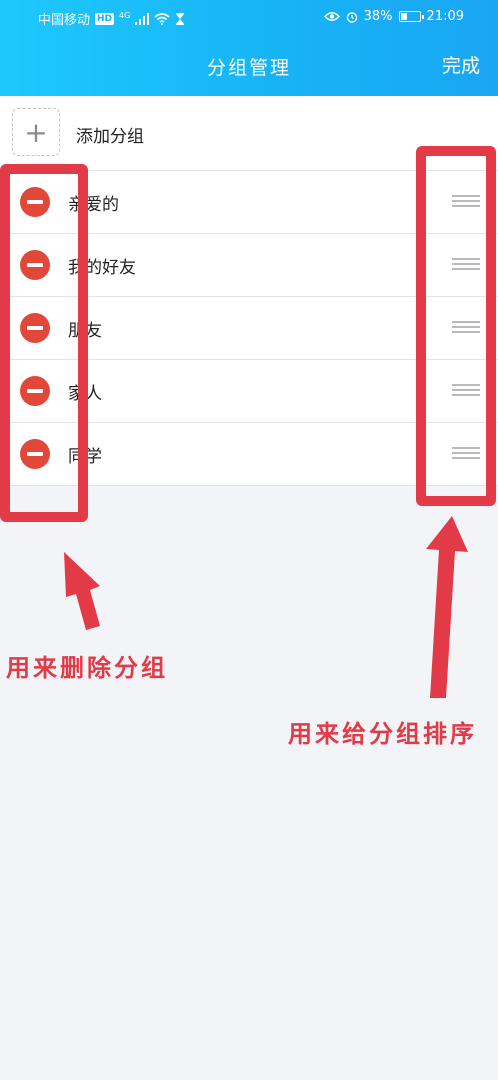  Describe the element at coordinates (82, 591) in the screenshot. I see `arrow-up-left-icon` at that location.